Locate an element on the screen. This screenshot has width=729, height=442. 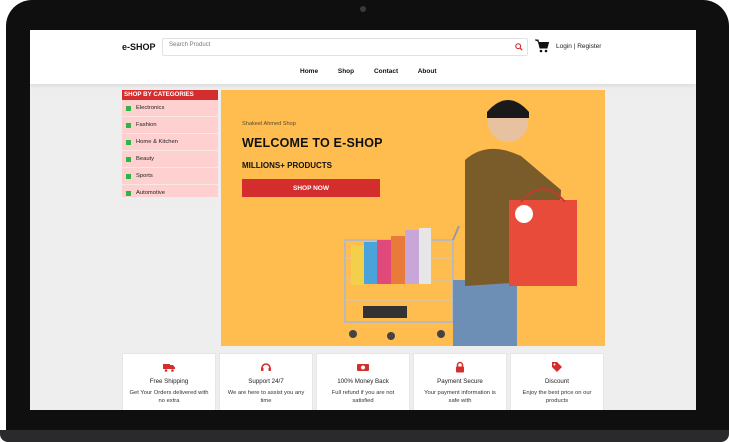
feature-title: Discount is located at coordinates (557, 381).